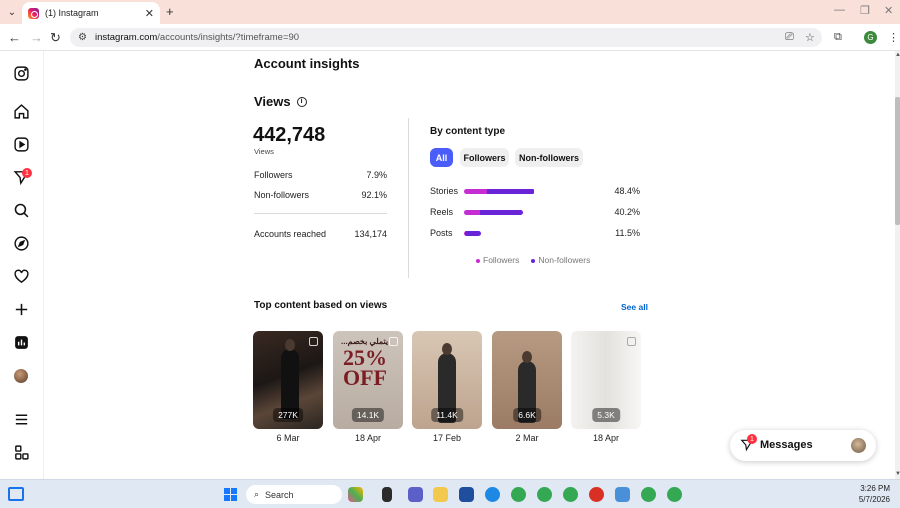  What do you see at coordinates (21, 419) in the screenshot?
I see `menu-icon` at bounding box center [21, 419].